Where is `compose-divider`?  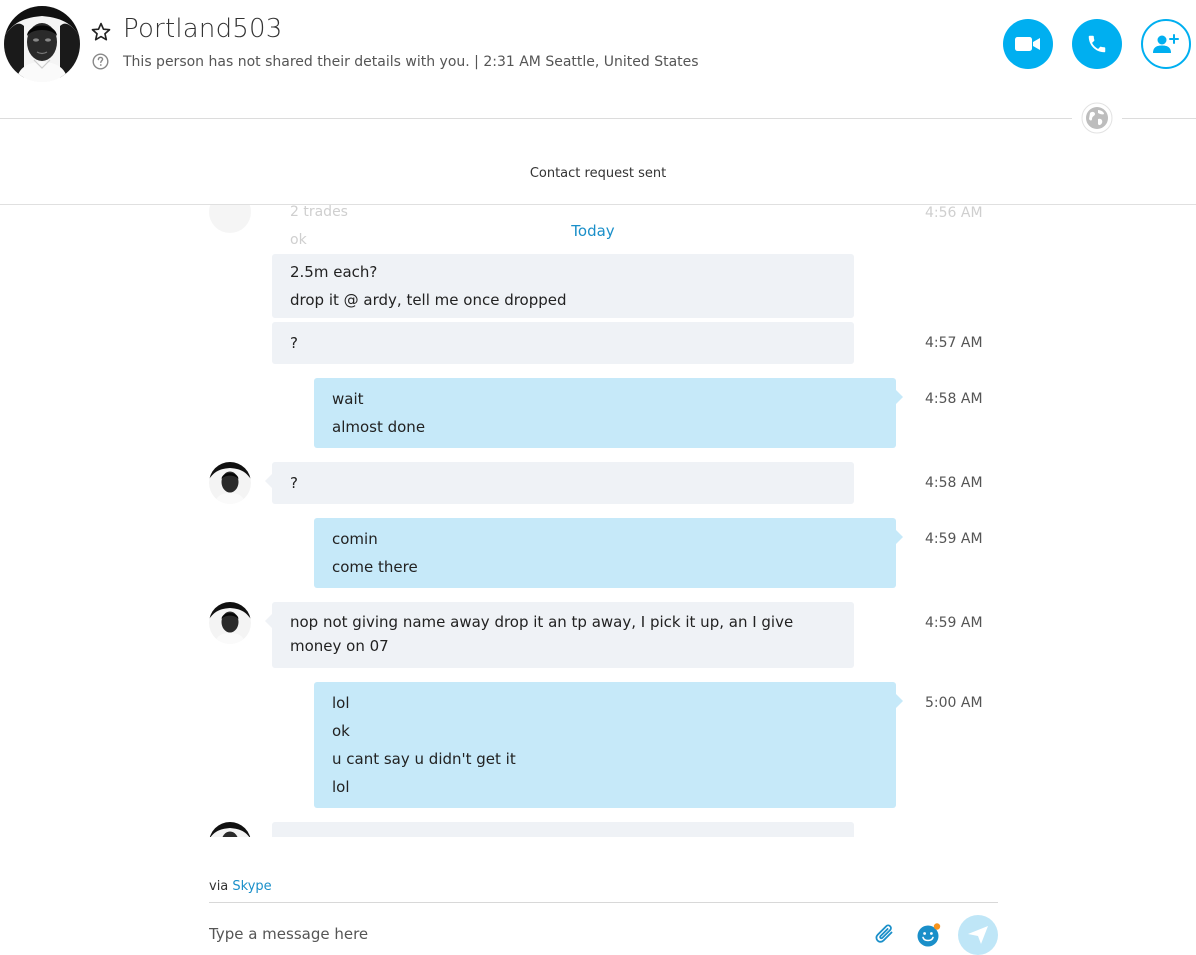
compose-divider is located at coordinates (603, 902).